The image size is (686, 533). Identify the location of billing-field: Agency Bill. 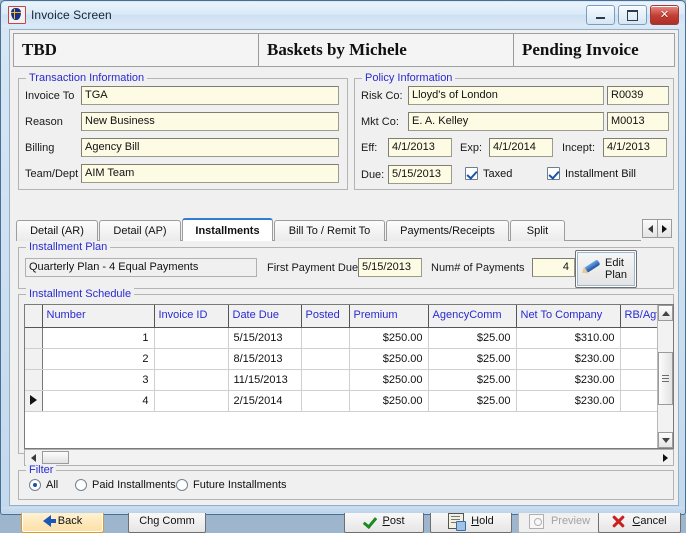
(210, 147).